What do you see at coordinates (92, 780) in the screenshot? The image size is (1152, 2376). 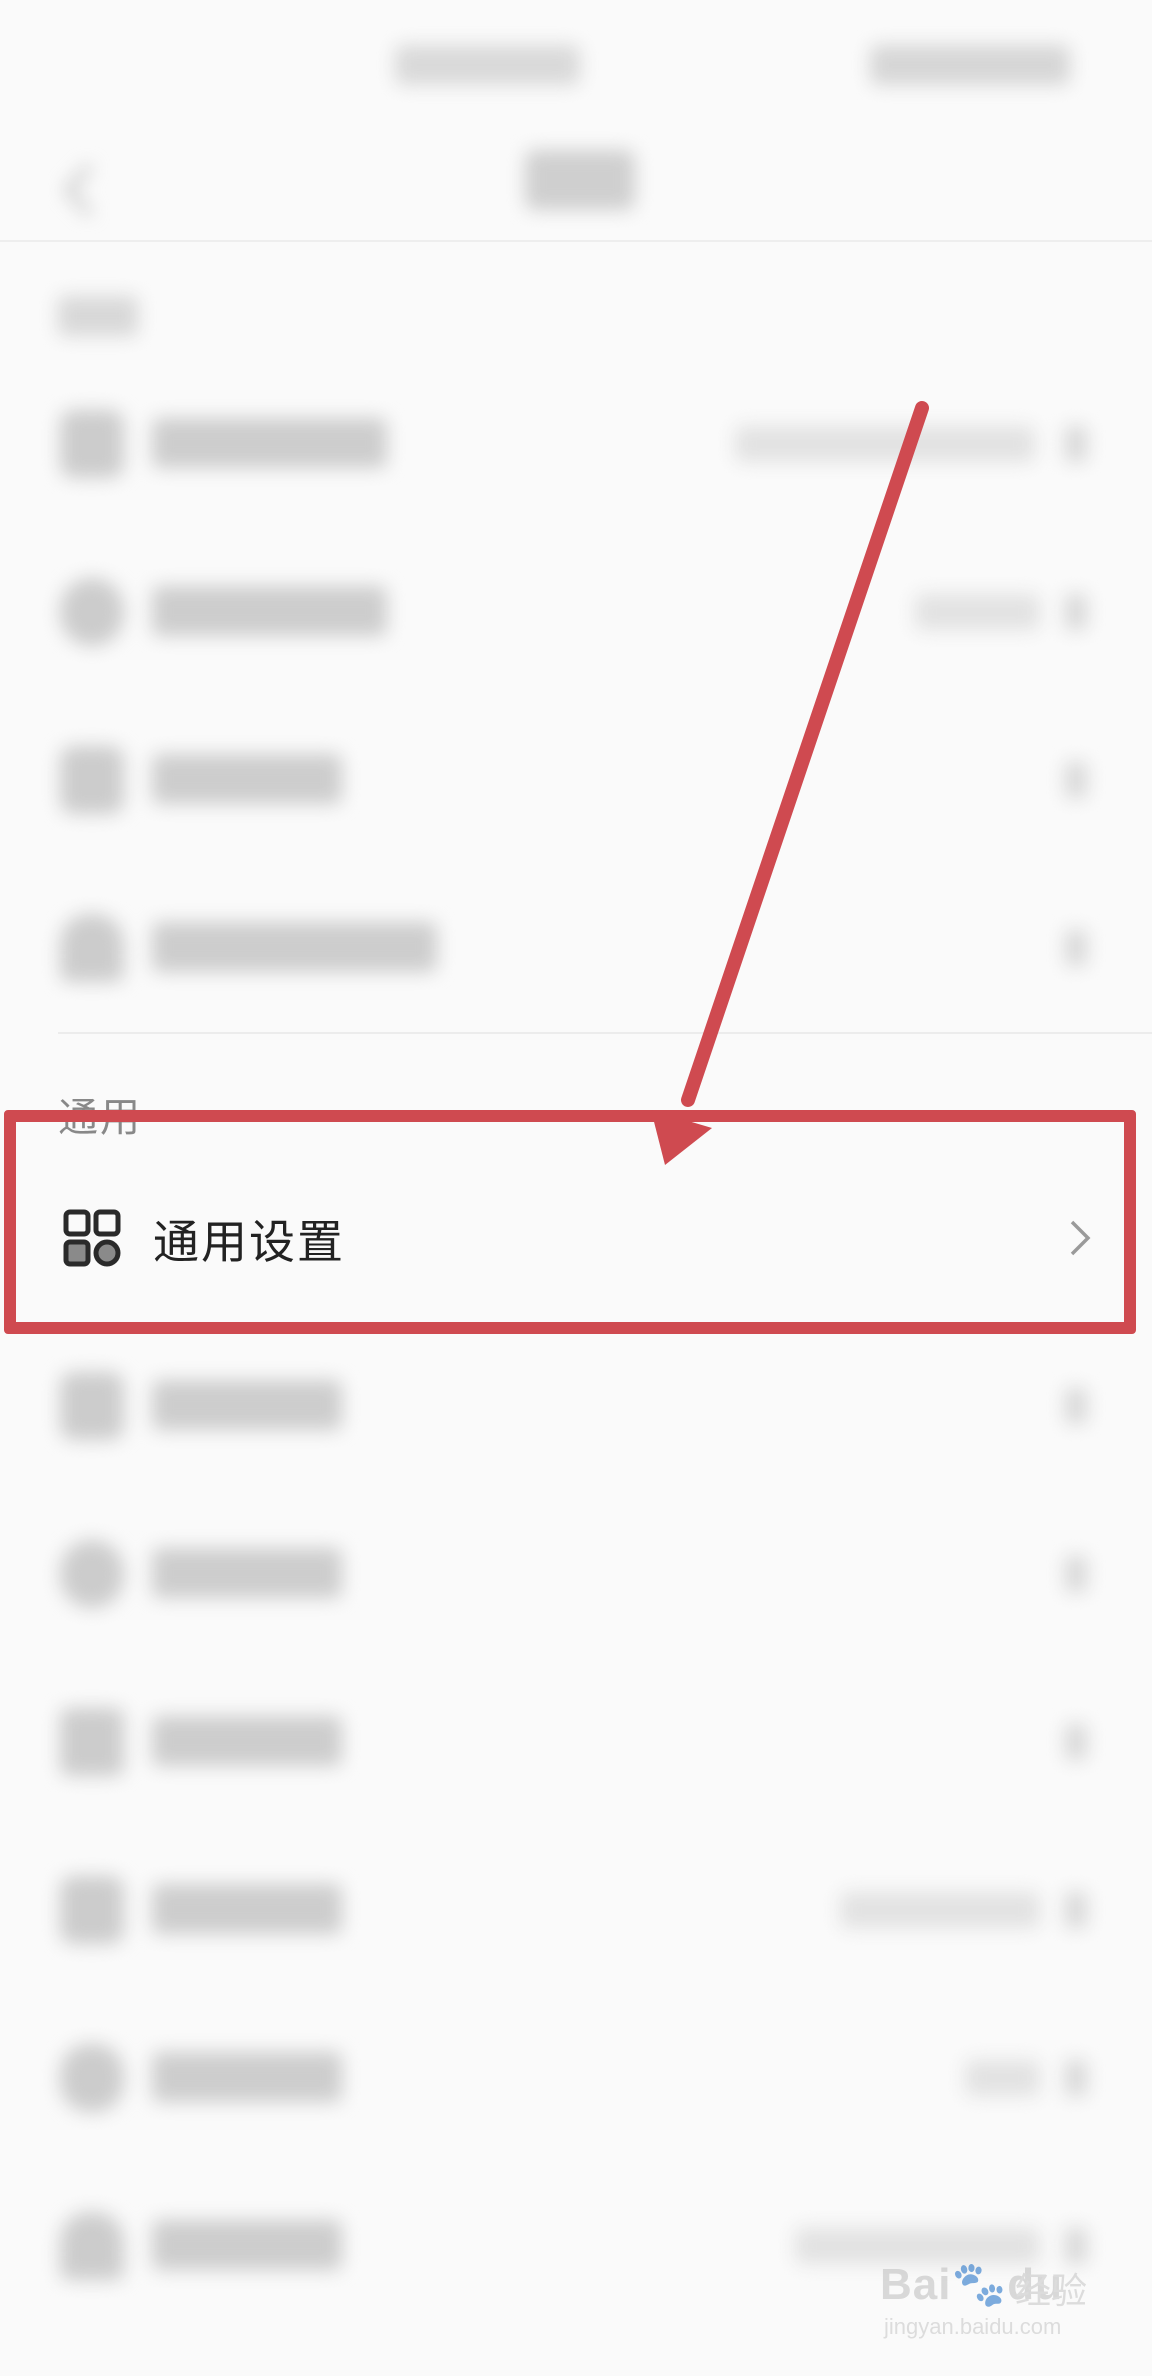 I see `lock-icon` at bounding box center [92, 780].